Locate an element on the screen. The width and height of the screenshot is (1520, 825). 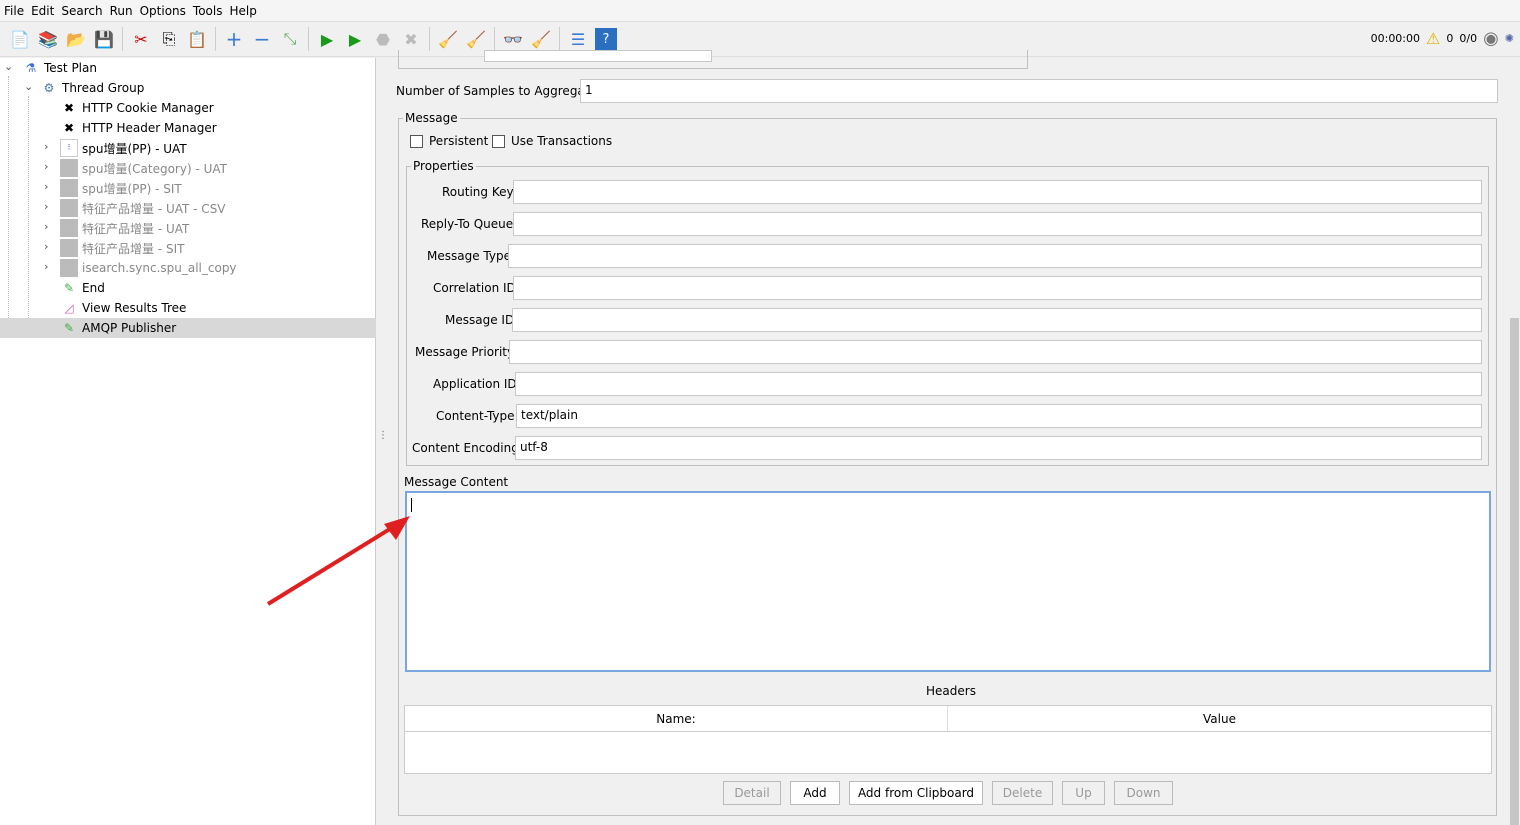
samples-input: 1 is located at coordinates (1039, 91).